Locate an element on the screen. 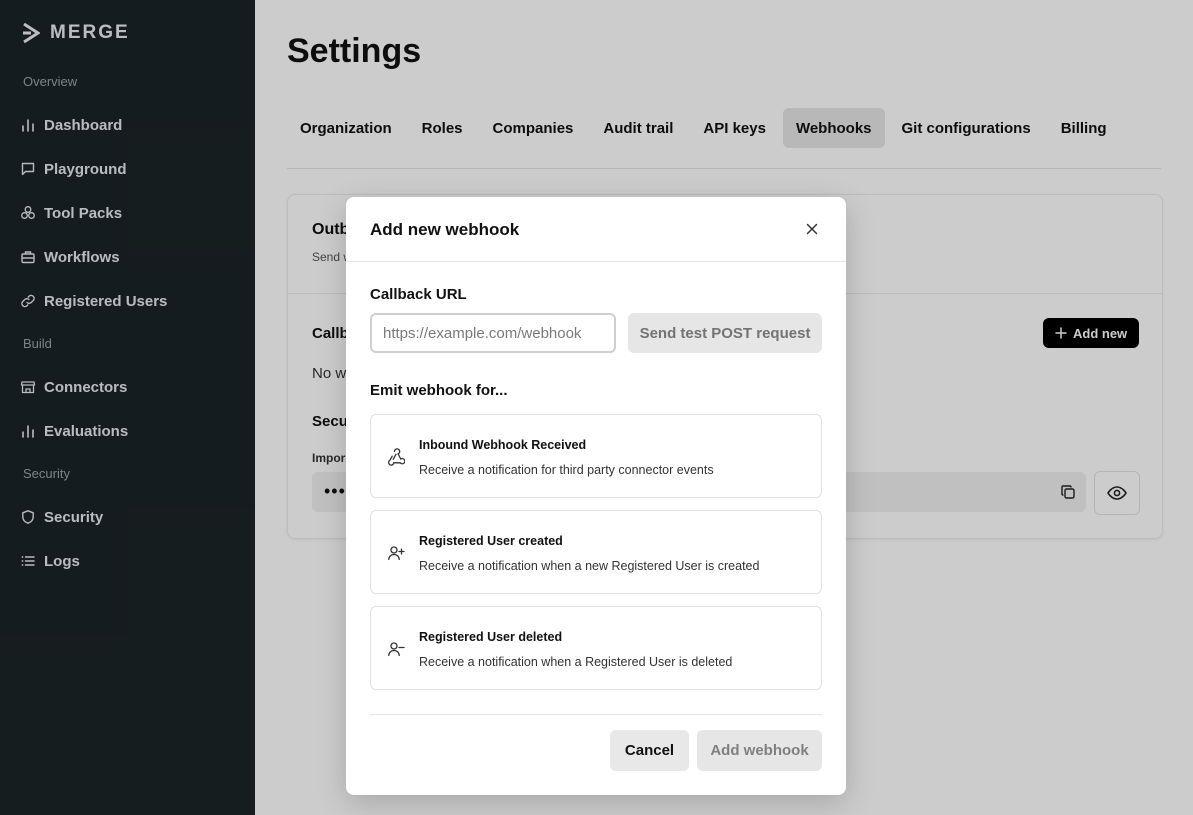 This screenshot has height=815, width=1193. webhook-icon is located at coordinates (396, 457).